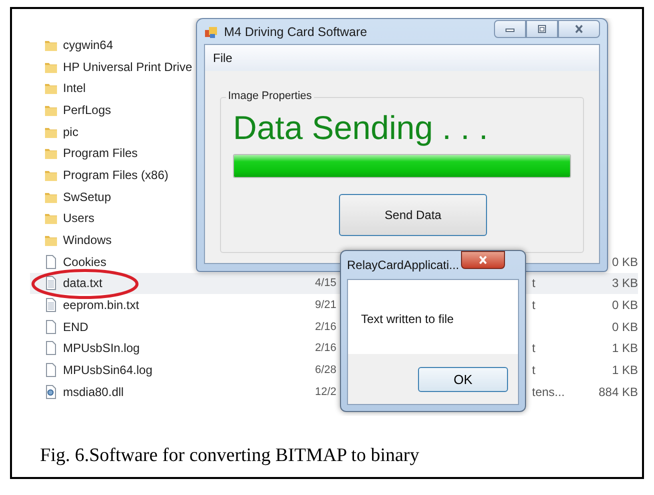 Image resolution: width=654 pixels, height=495 pixels. What do you see at coordinates (270, 96) in the screenshot?
I see `group-label: Image Properties` at bounding box center [270, 96].